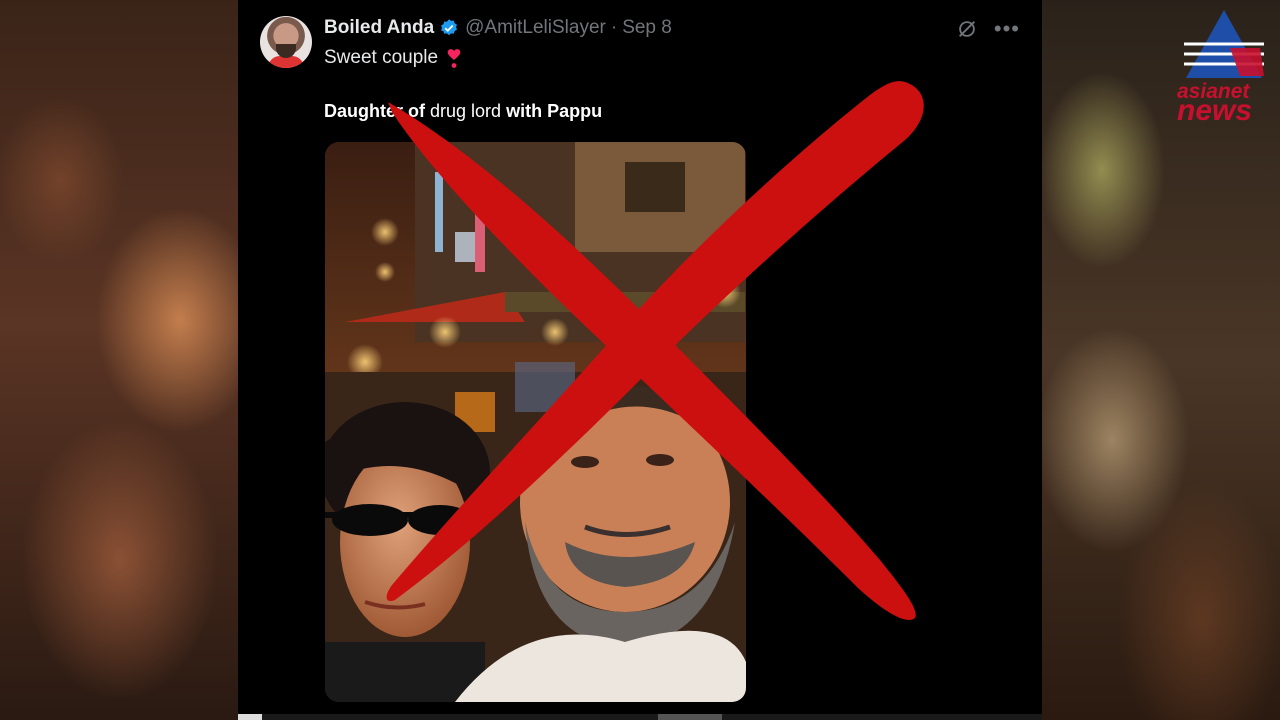 Image resolution: width=1280 pixels, height=720 pixels. I want to click on caption-normal: drug lord, so click(466, 111).